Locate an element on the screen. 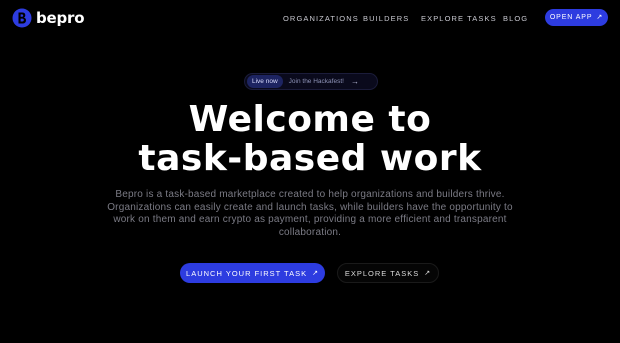 The width and height of the screenshot is (620, 343). launch-first-task-label: LAUNCH YOUR FIRST TASK is located at coordinates (247, 273).